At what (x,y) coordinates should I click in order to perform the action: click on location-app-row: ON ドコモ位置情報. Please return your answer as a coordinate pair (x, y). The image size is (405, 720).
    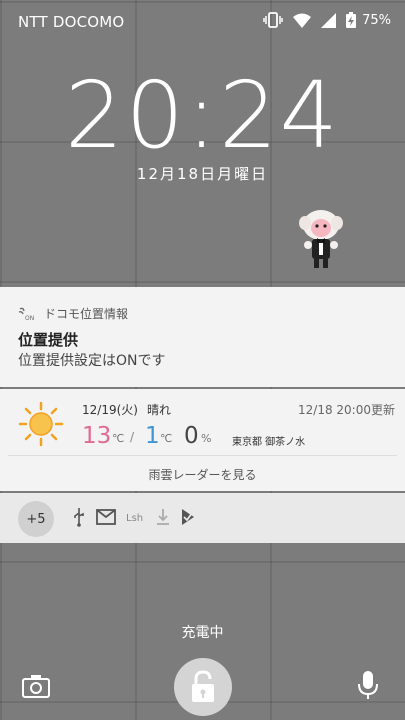
    Looking at the image, I should click on (73, 313).